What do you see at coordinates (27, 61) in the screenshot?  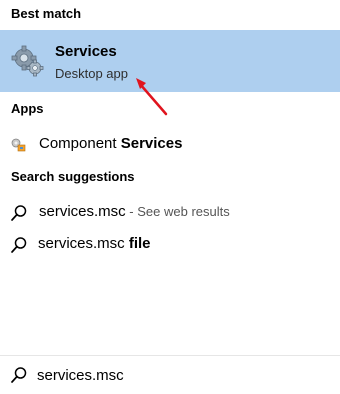 I see `services-gear-icon` at bounding box center [27, 61].